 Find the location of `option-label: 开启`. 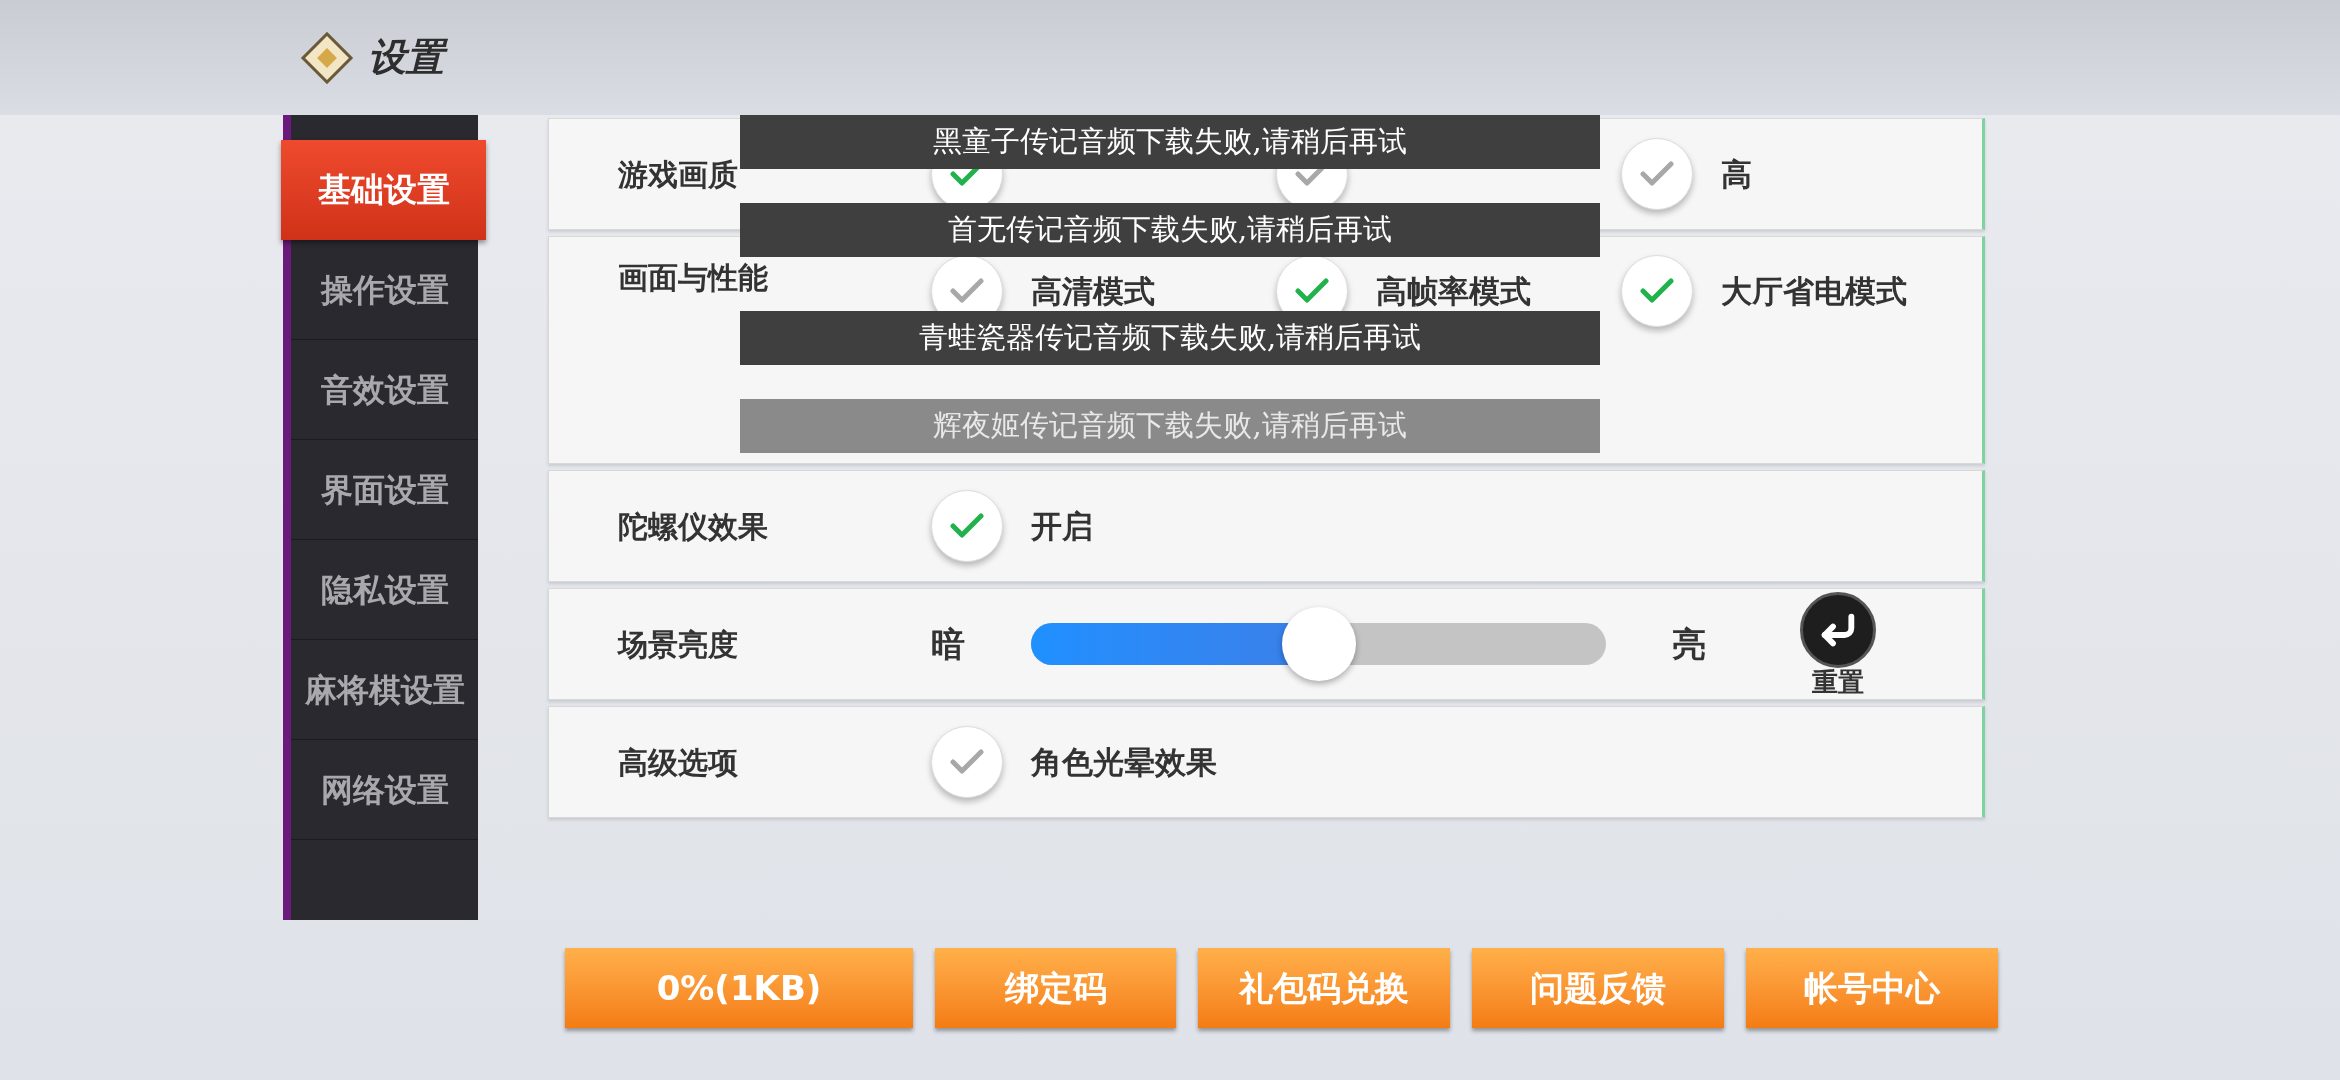

option-label: 开启 is located at coordinates (1062, 526).